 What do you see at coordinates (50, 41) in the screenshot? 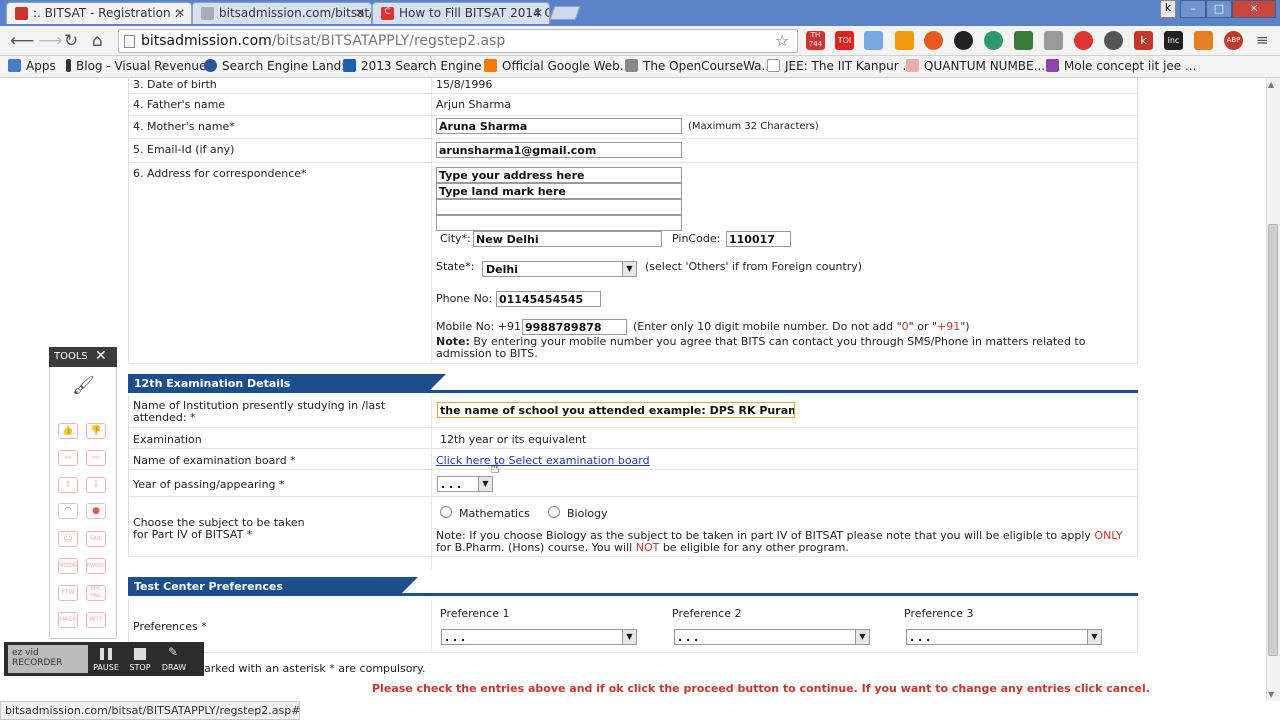
I see `forward-arrow-icon: ⟶` at bounding box center [50, 41].